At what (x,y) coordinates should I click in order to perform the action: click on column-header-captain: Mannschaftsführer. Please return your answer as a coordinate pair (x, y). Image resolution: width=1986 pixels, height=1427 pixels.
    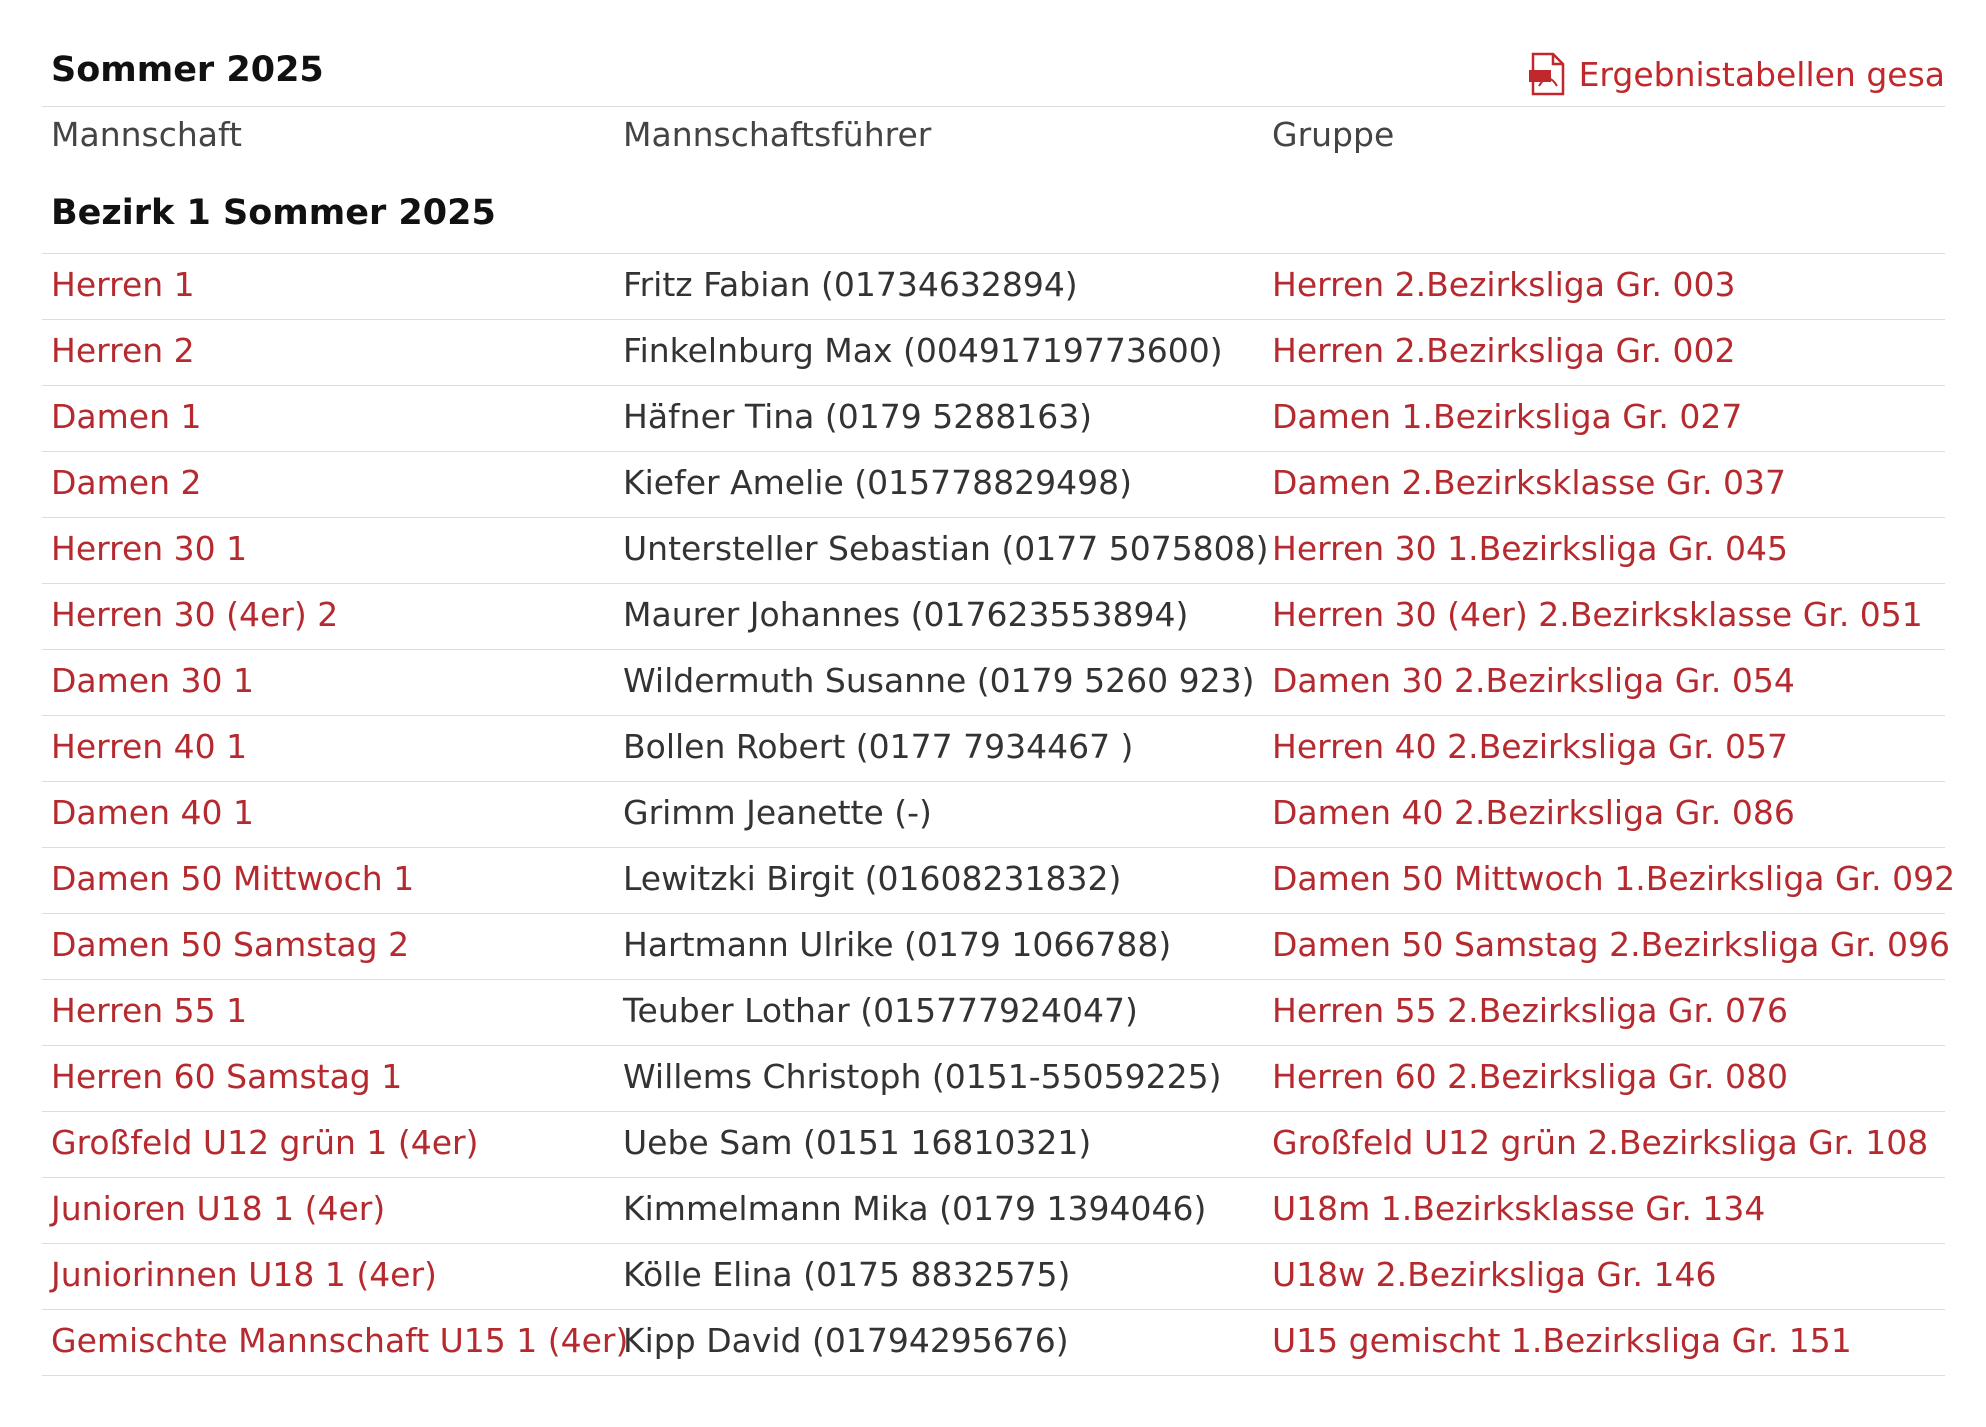
    Looking at the image, I should click on (777, 134).